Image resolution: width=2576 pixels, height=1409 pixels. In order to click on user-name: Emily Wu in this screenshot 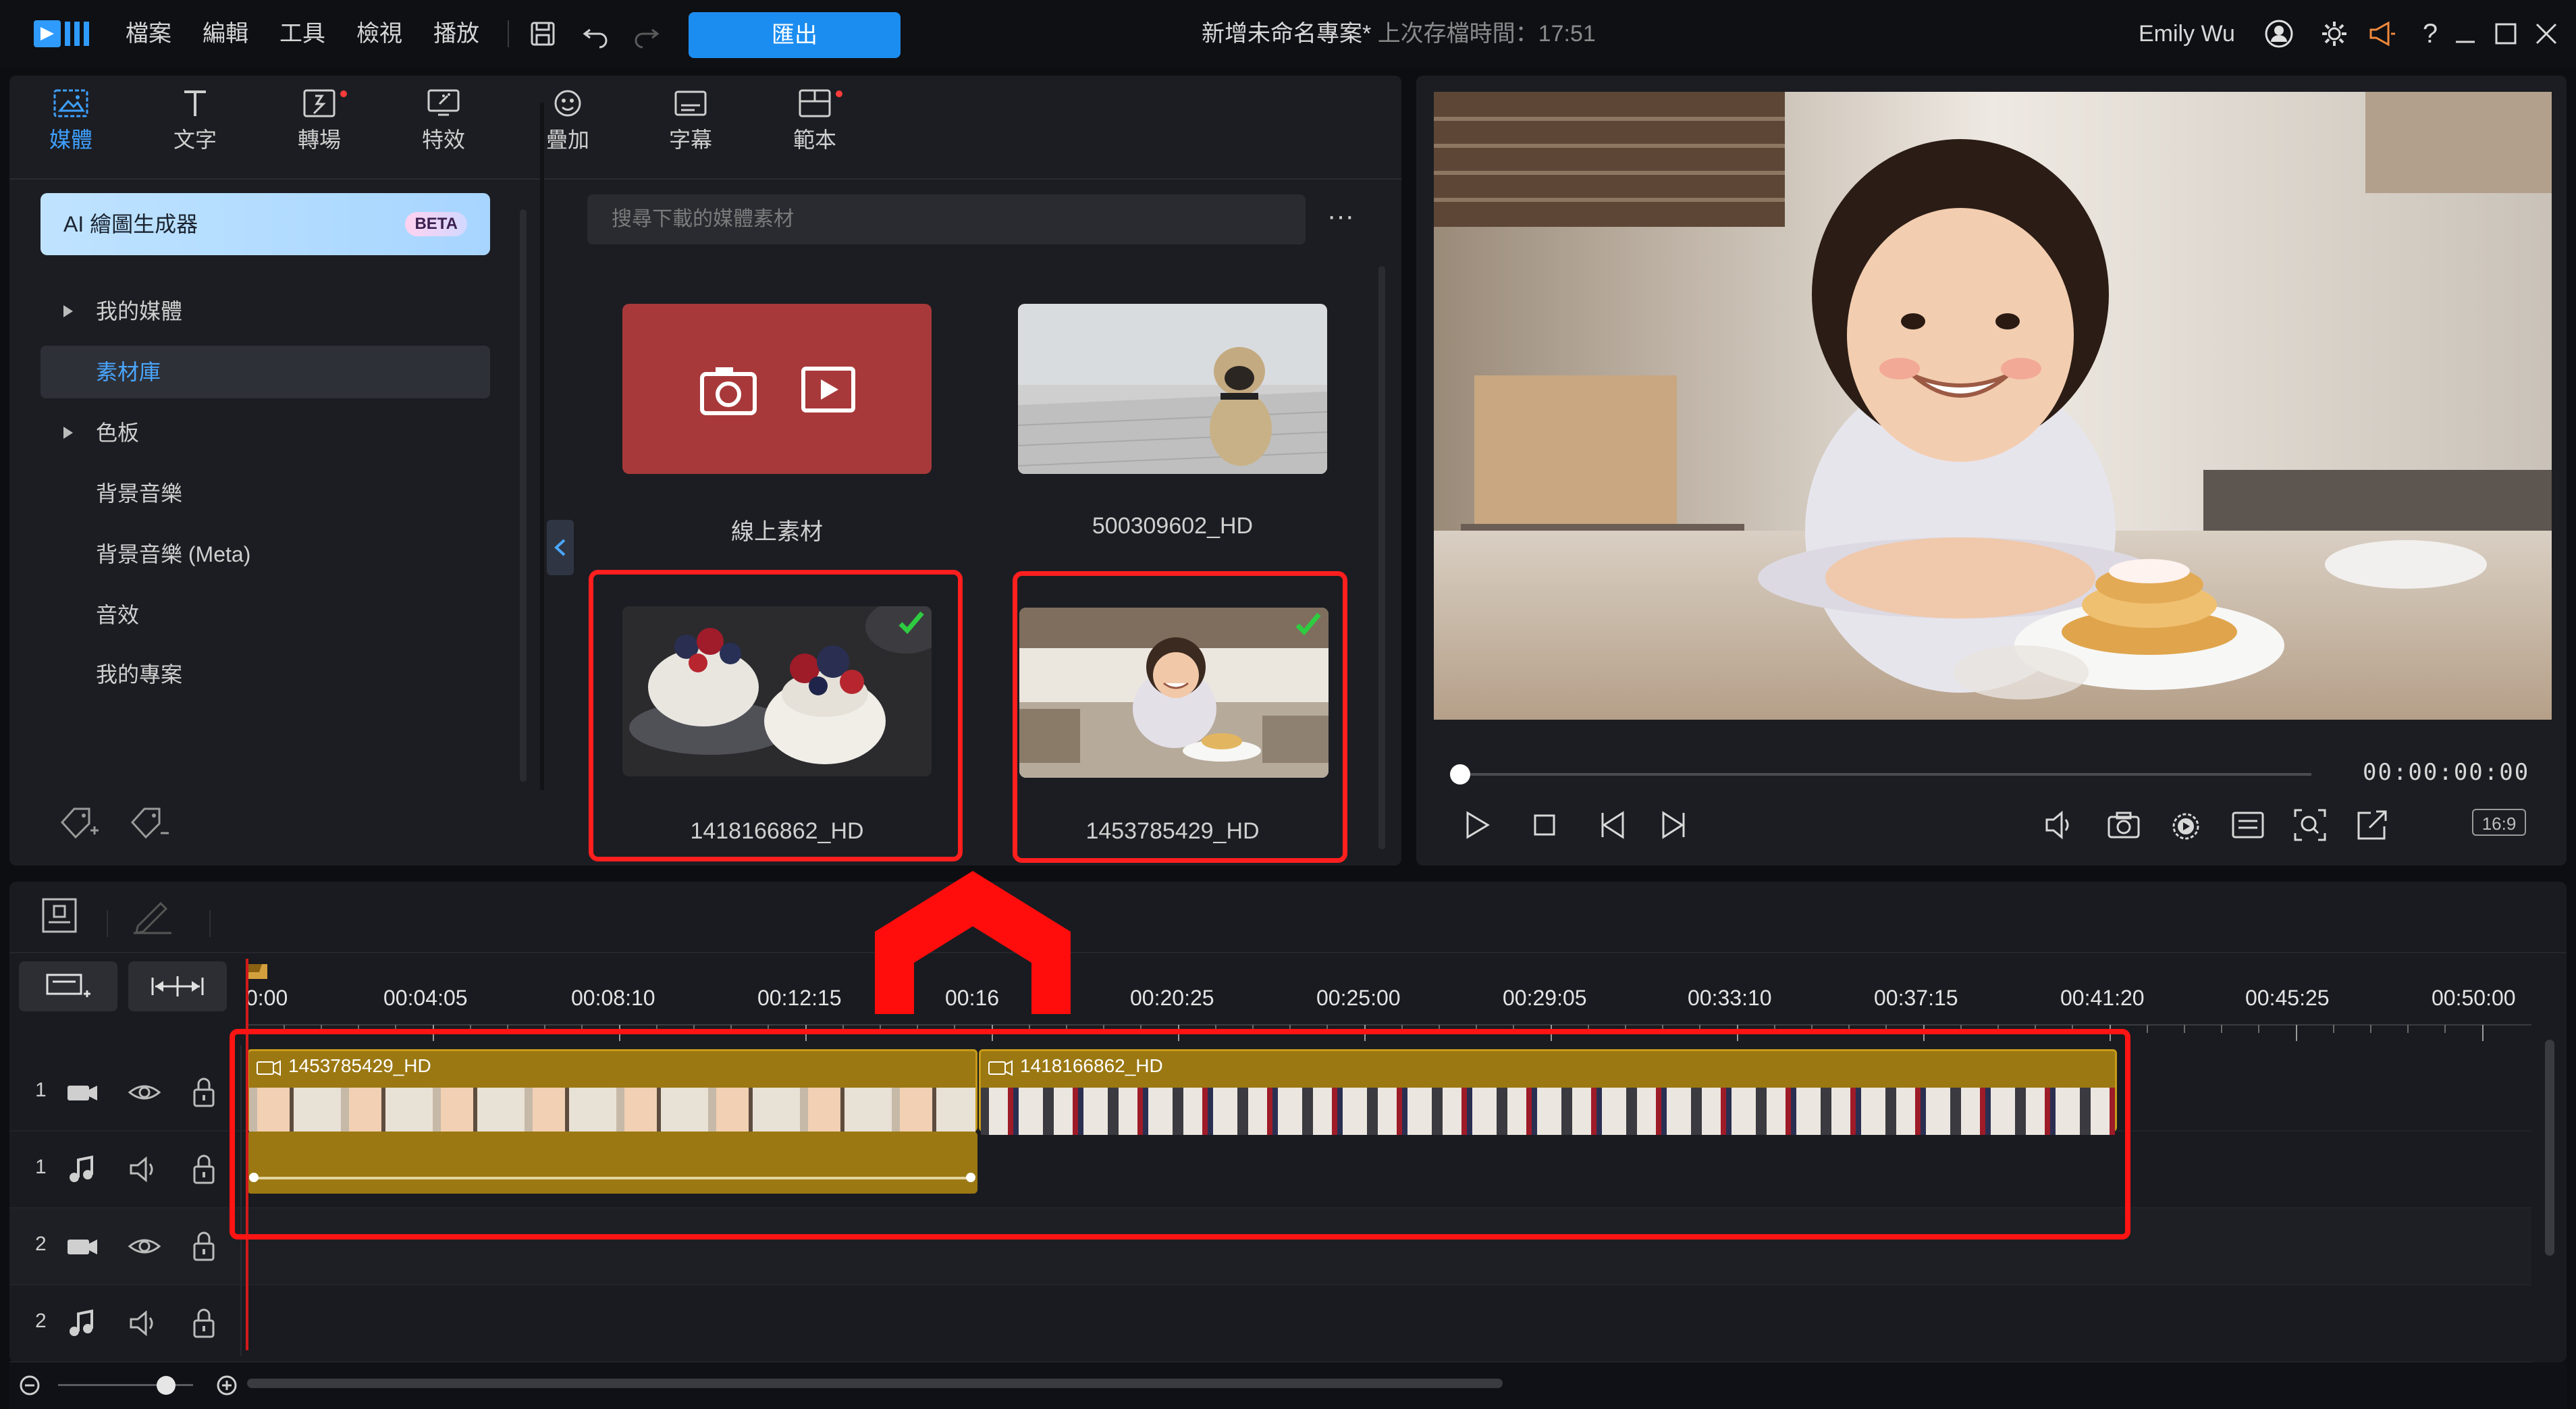, I will do `click(2187, 34)`.